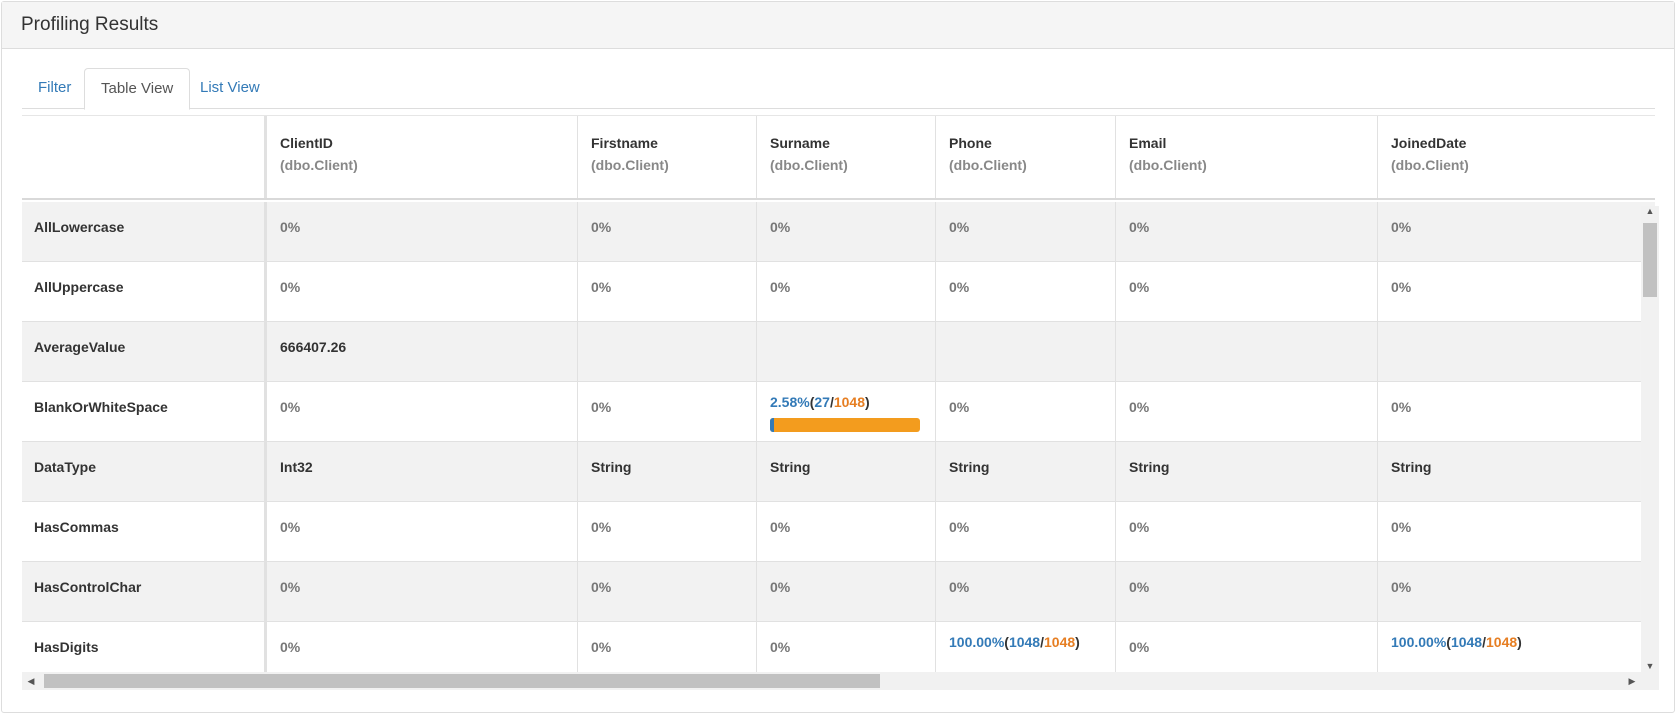  What do you see at coordinates (1247, 471) in the screenshot?
I see `cell-email: String` at bounding box center [1247, 471].